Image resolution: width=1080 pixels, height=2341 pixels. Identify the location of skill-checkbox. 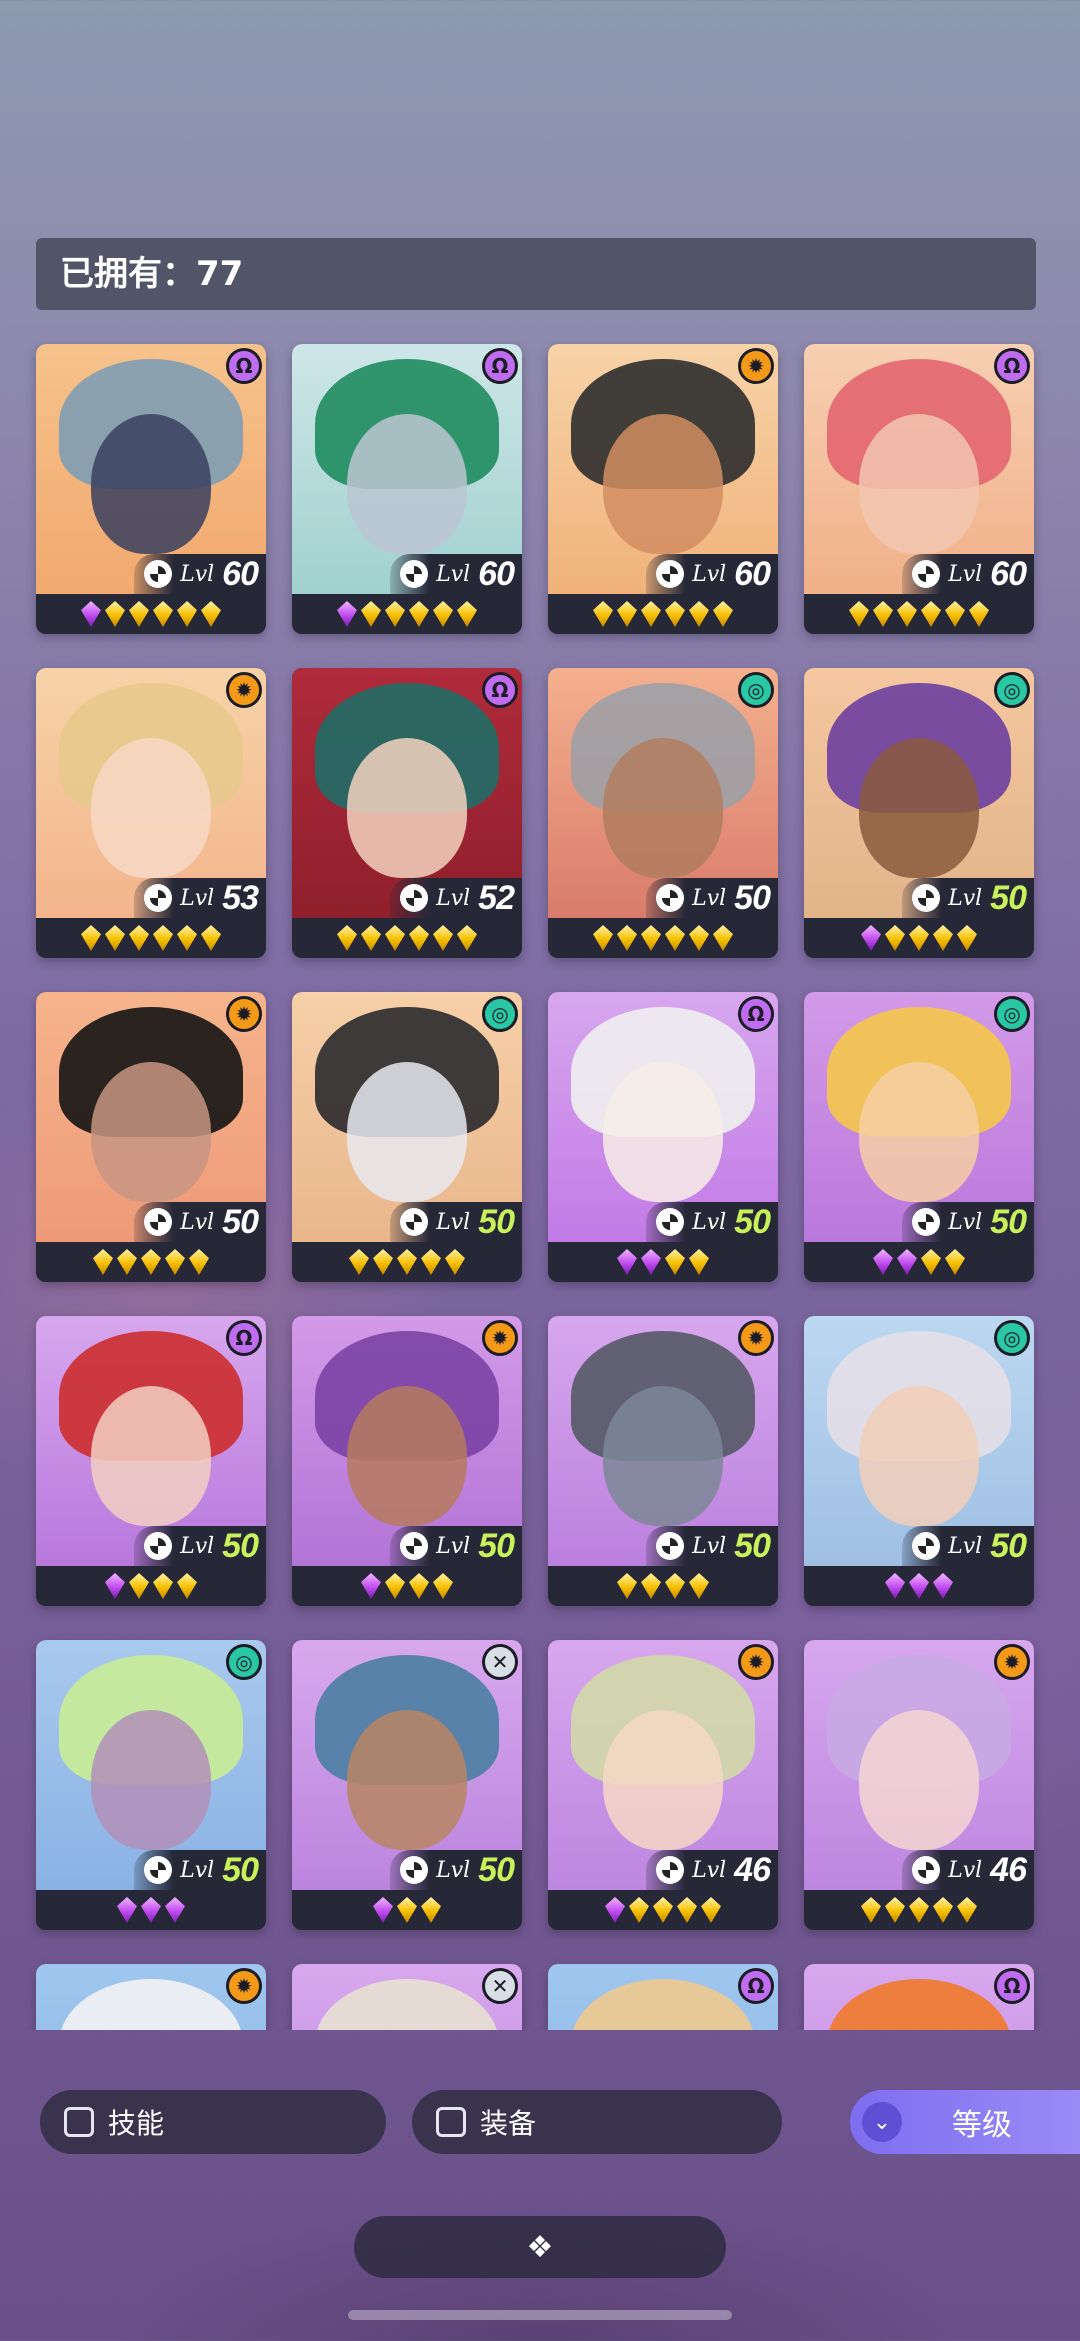
(79, 2122).